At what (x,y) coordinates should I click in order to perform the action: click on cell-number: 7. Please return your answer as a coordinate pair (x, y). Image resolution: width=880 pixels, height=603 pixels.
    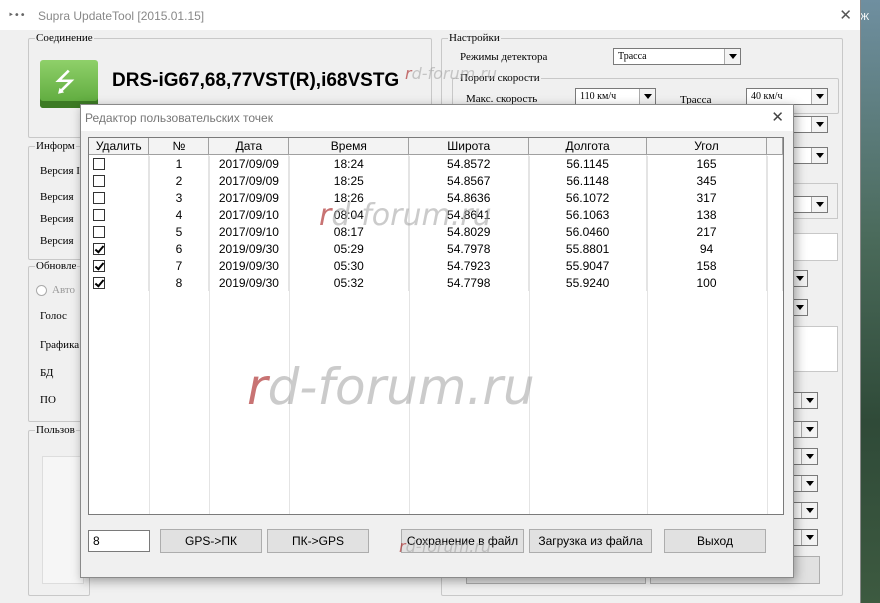
    Looking at the image, I should click on (179, 265).